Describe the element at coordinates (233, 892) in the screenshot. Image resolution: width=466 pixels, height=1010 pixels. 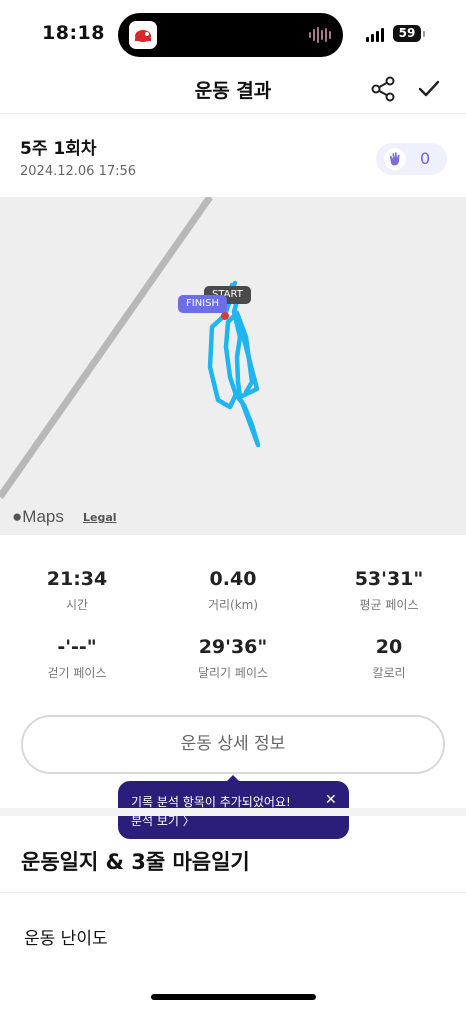
I see `divider` at that location.